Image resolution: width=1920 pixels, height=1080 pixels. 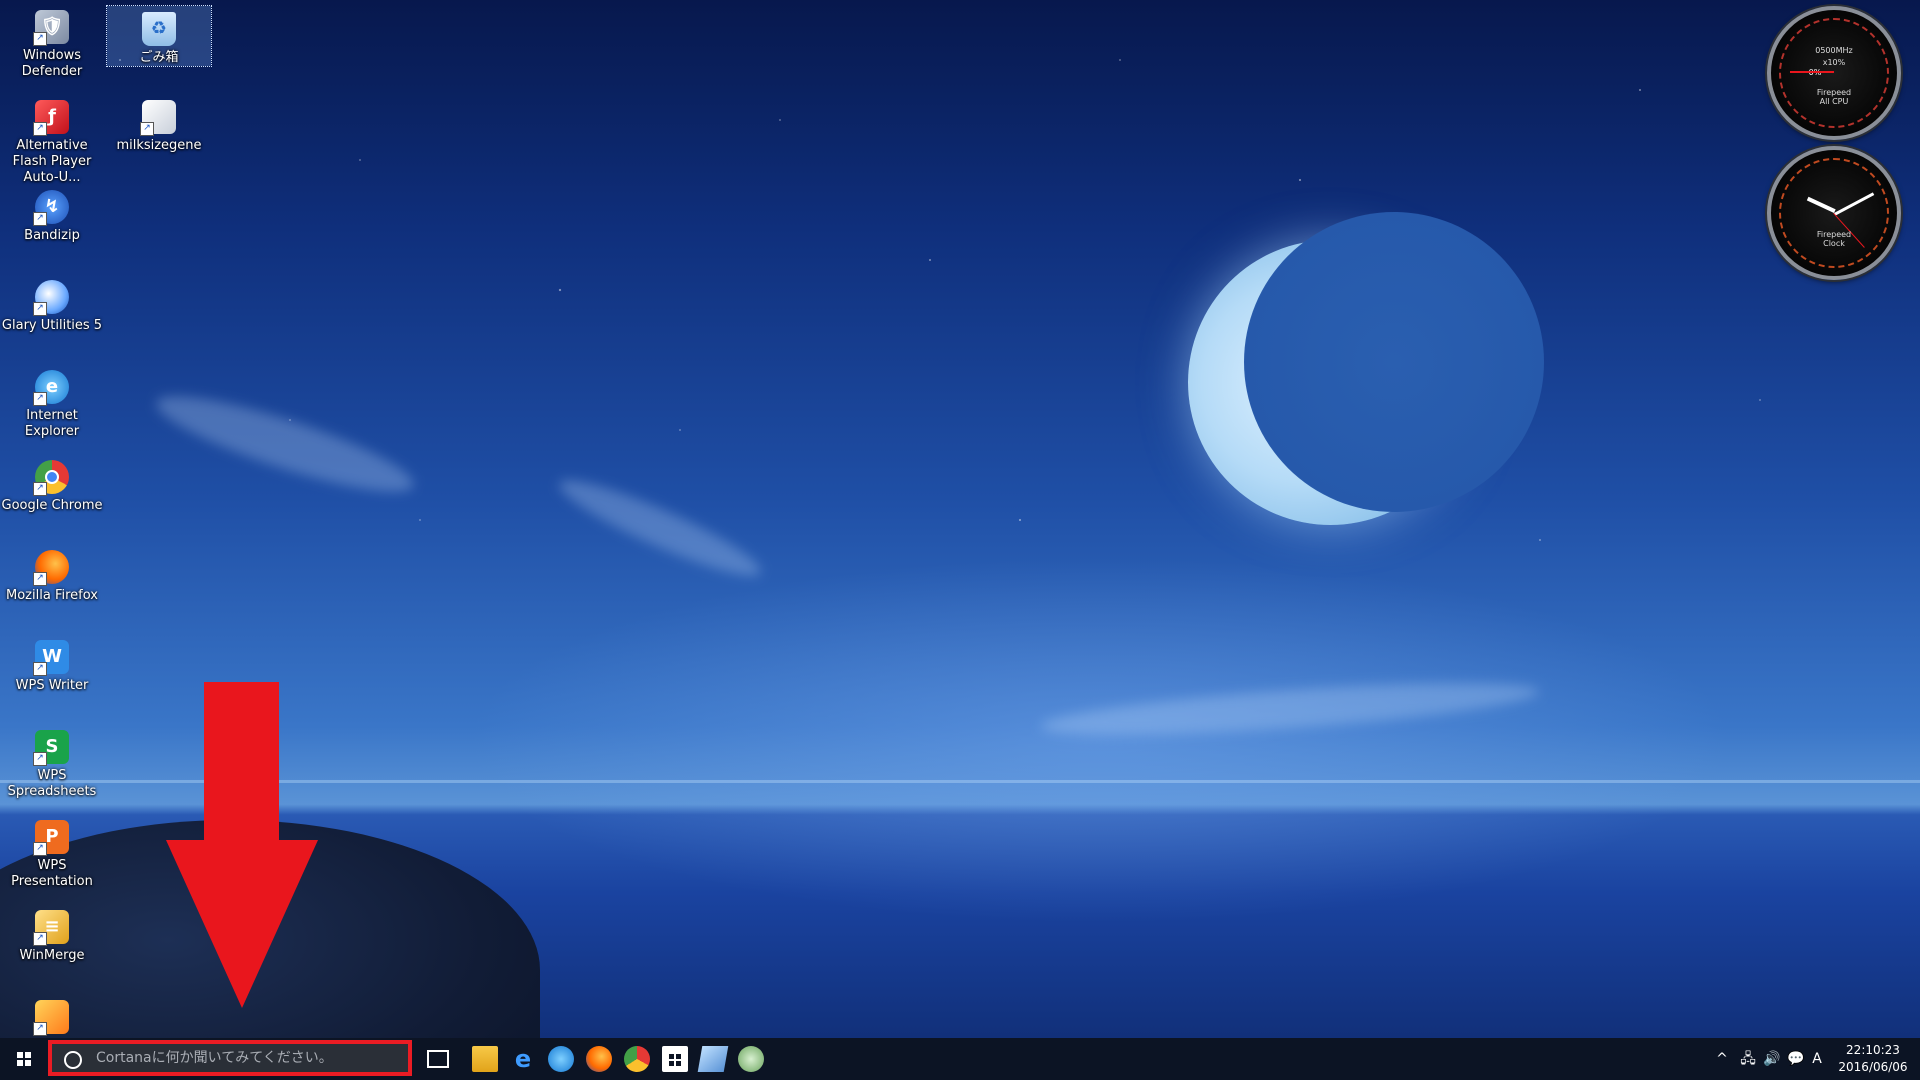 I want to click on network-icon: 🖧, so click(x=1748, y=1059).